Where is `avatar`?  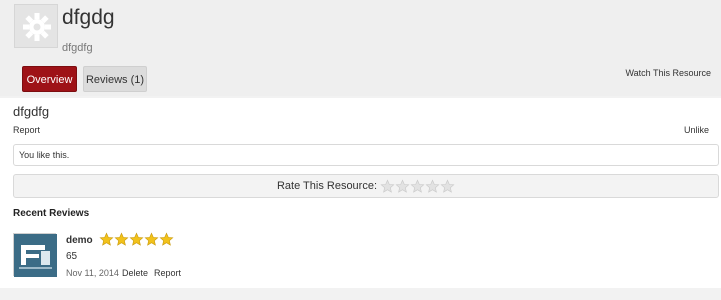 avatar is located at coordinates (35, 255).